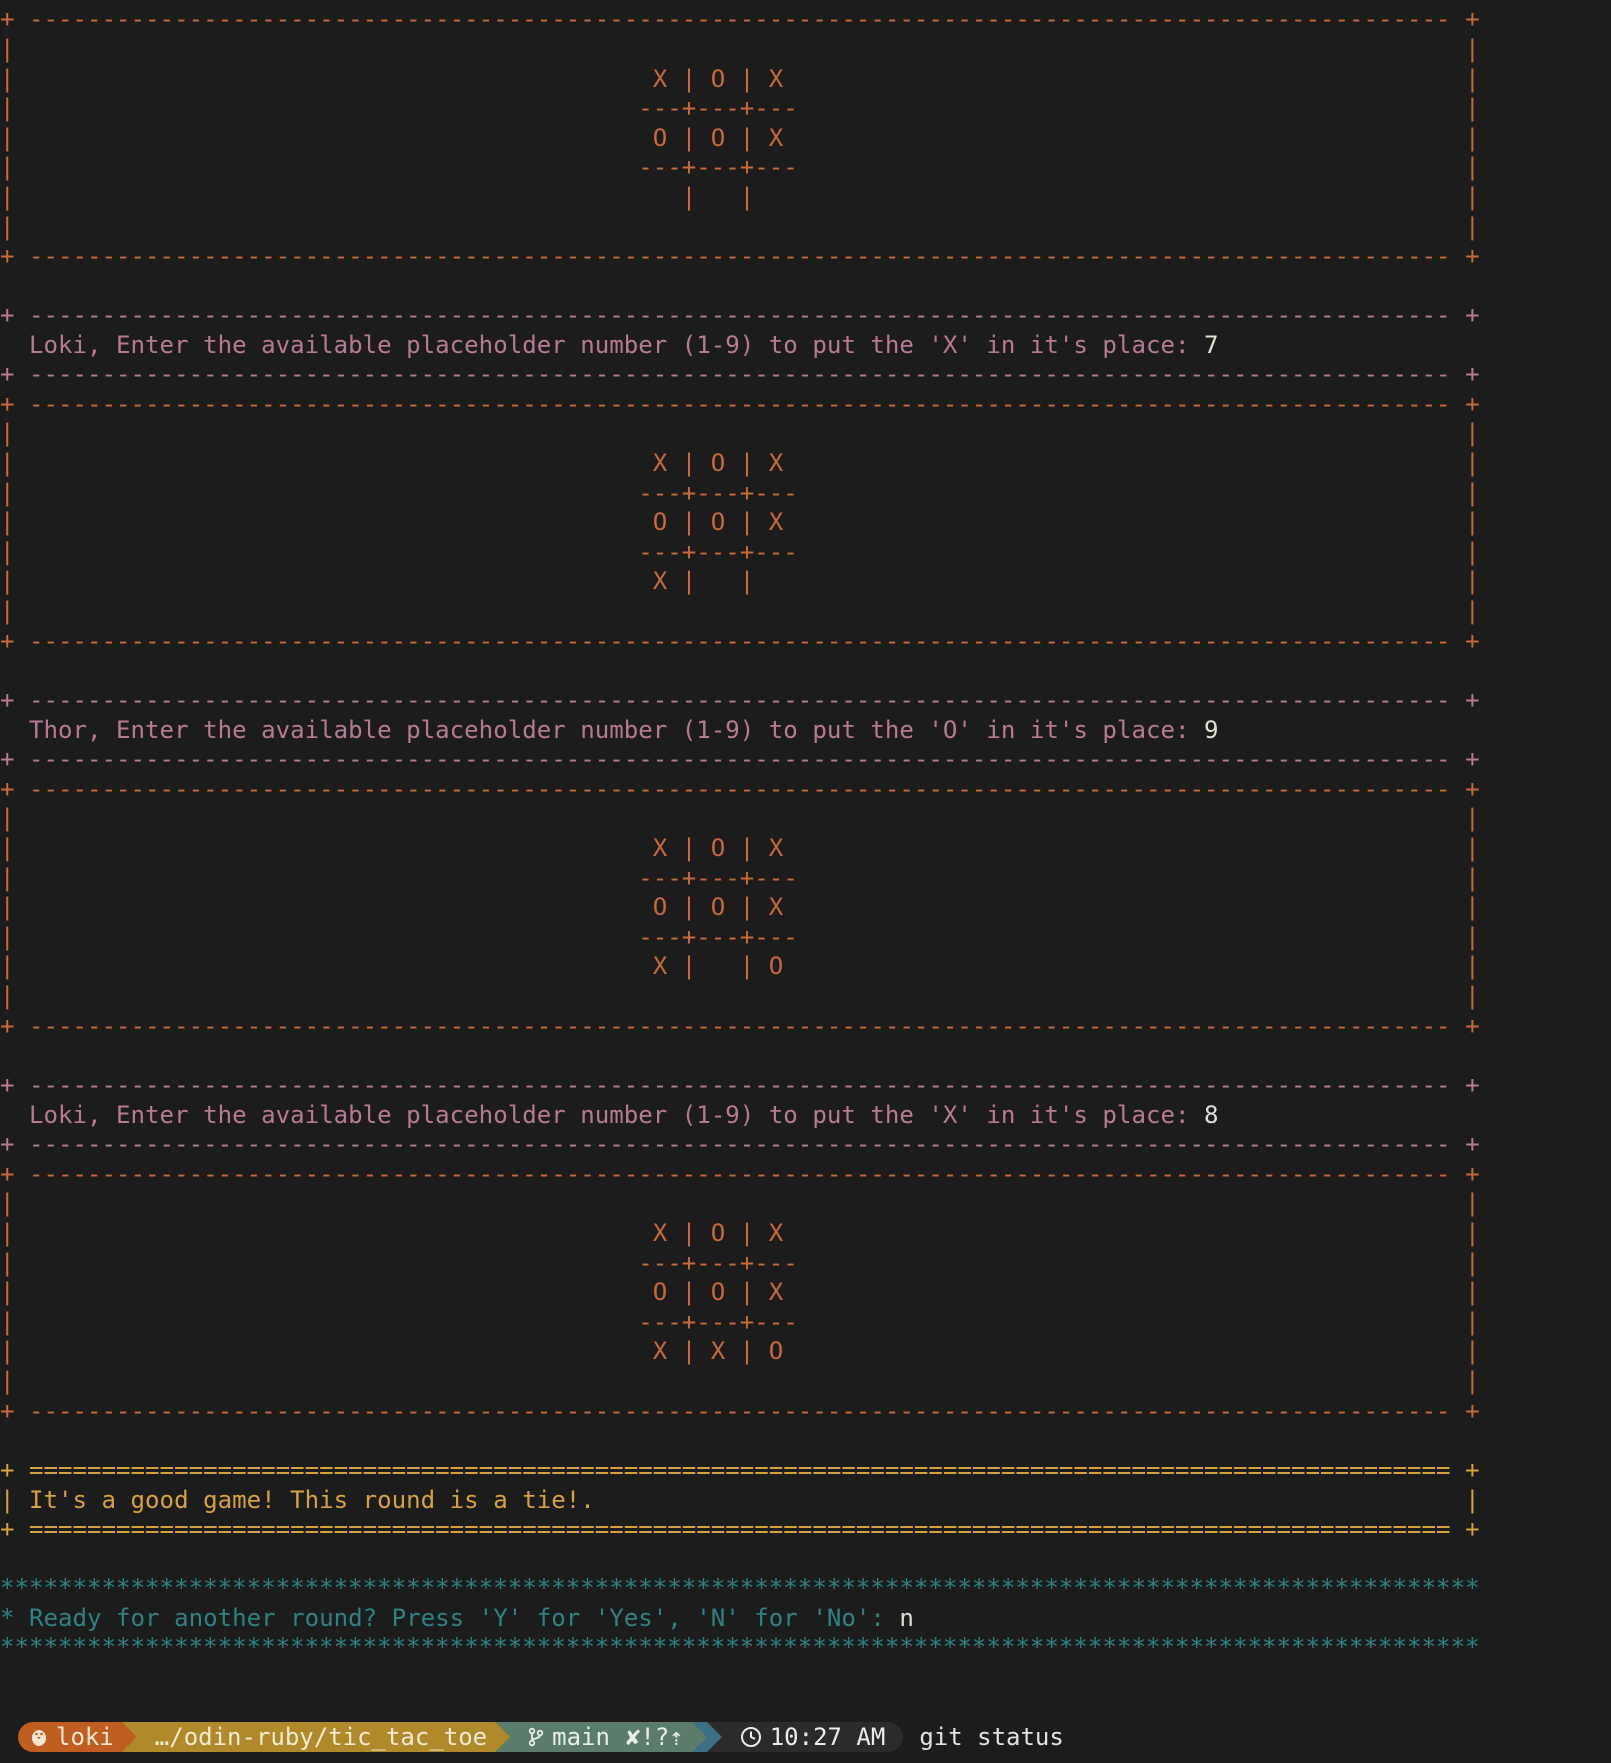 This screenshot has height=1763, width=1611. What do you see at coordinates (827, 1737) in the screenshot?
I see `prompt-time: 10:27 AM` at bounding box center [827, 1737].